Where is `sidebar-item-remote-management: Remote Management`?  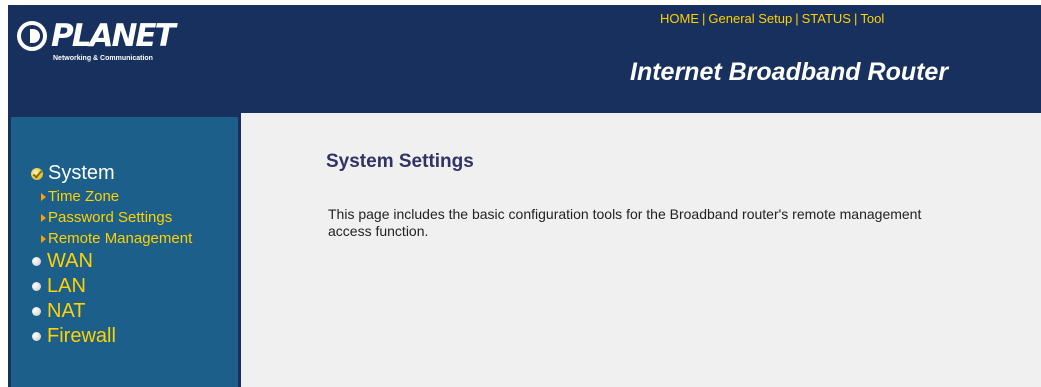
sidebar-item-remote-management: Remote Management is located at coordinates (111, 238).